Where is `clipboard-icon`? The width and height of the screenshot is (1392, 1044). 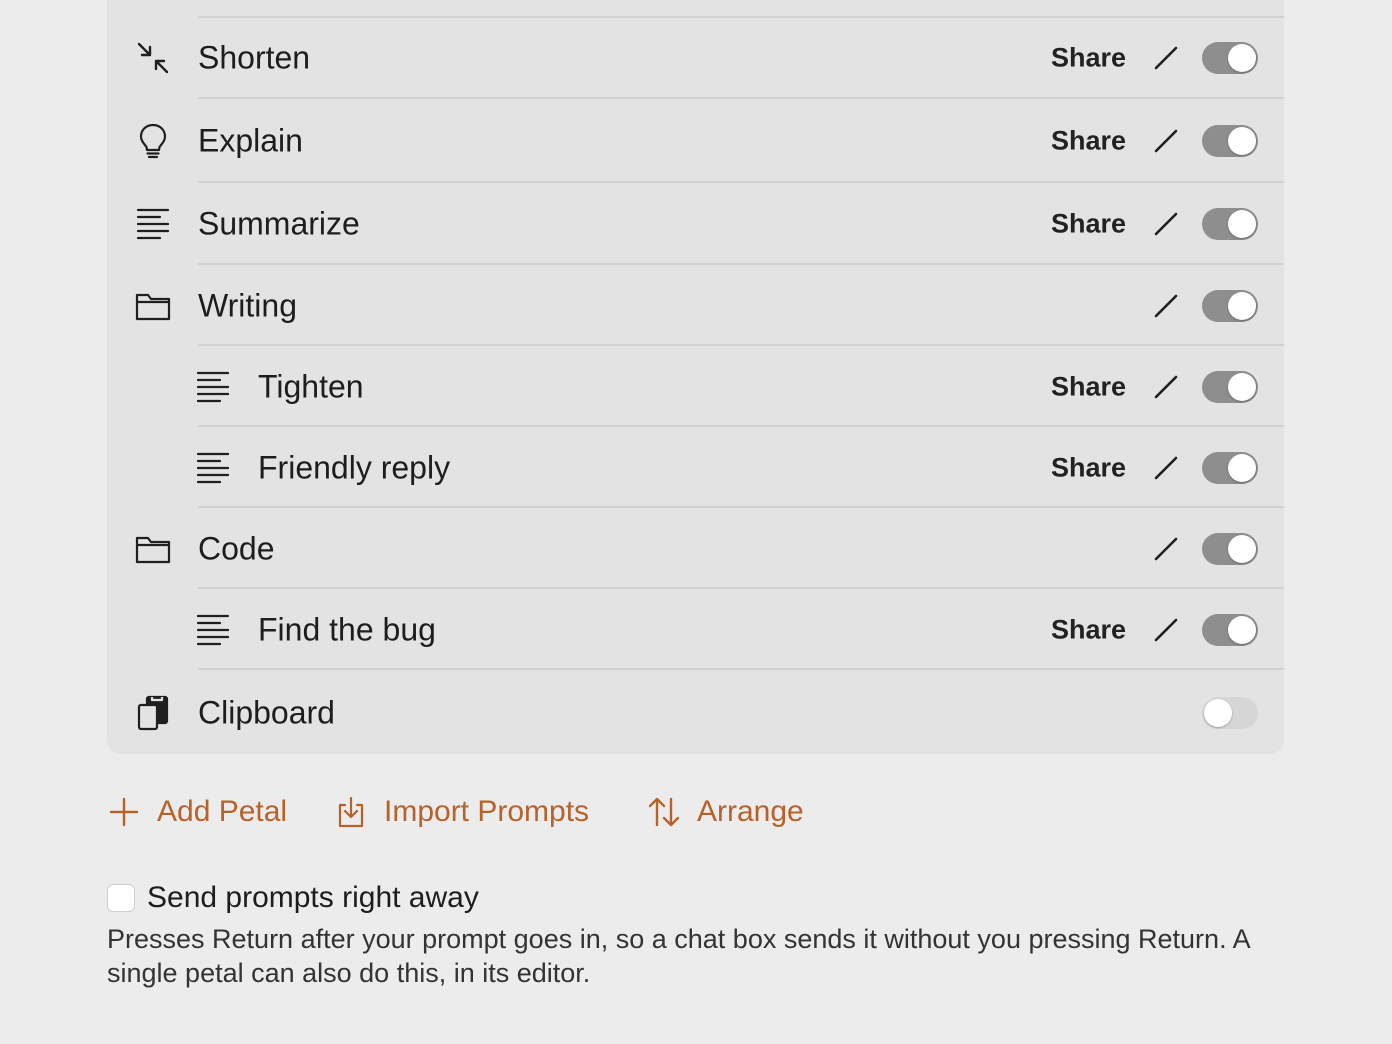
clipboard-icon is located at coordinates (153, 713).